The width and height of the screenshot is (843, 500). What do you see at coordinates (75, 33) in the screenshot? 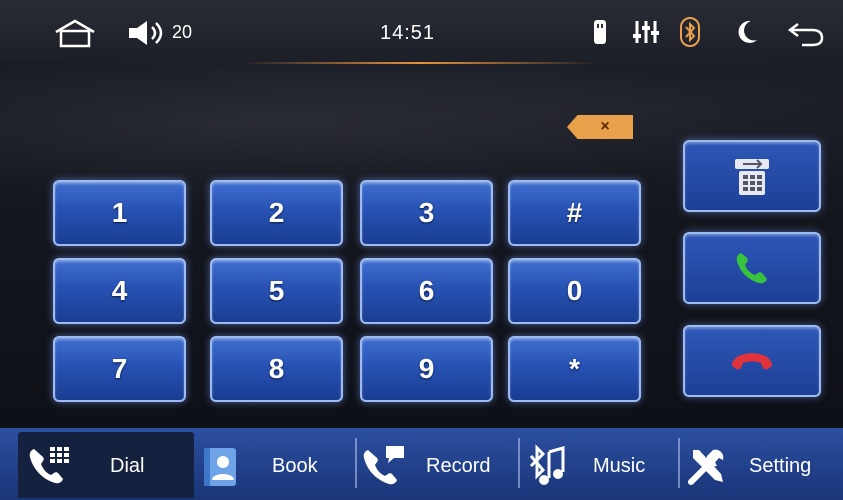
I see `home-icon` at bounding box center [75, 33].